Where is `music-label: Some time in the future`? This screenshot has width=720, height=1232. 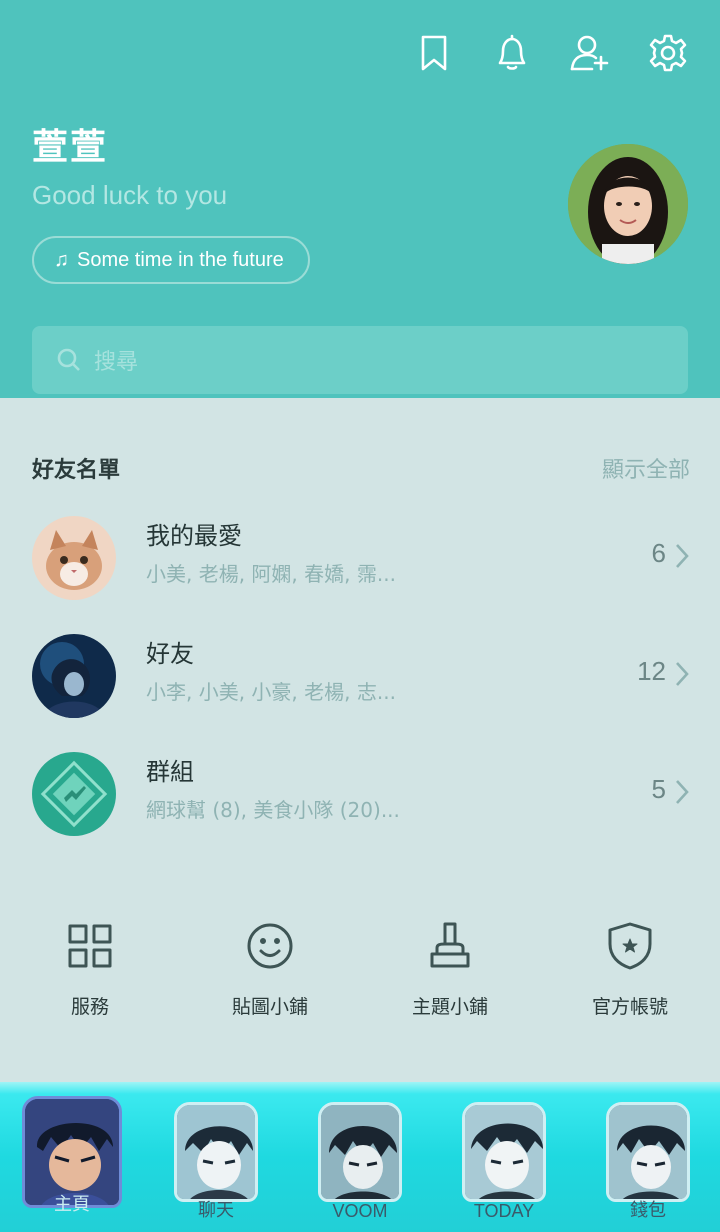
music-label: Some time in the future is located at coordinates (180, 259).